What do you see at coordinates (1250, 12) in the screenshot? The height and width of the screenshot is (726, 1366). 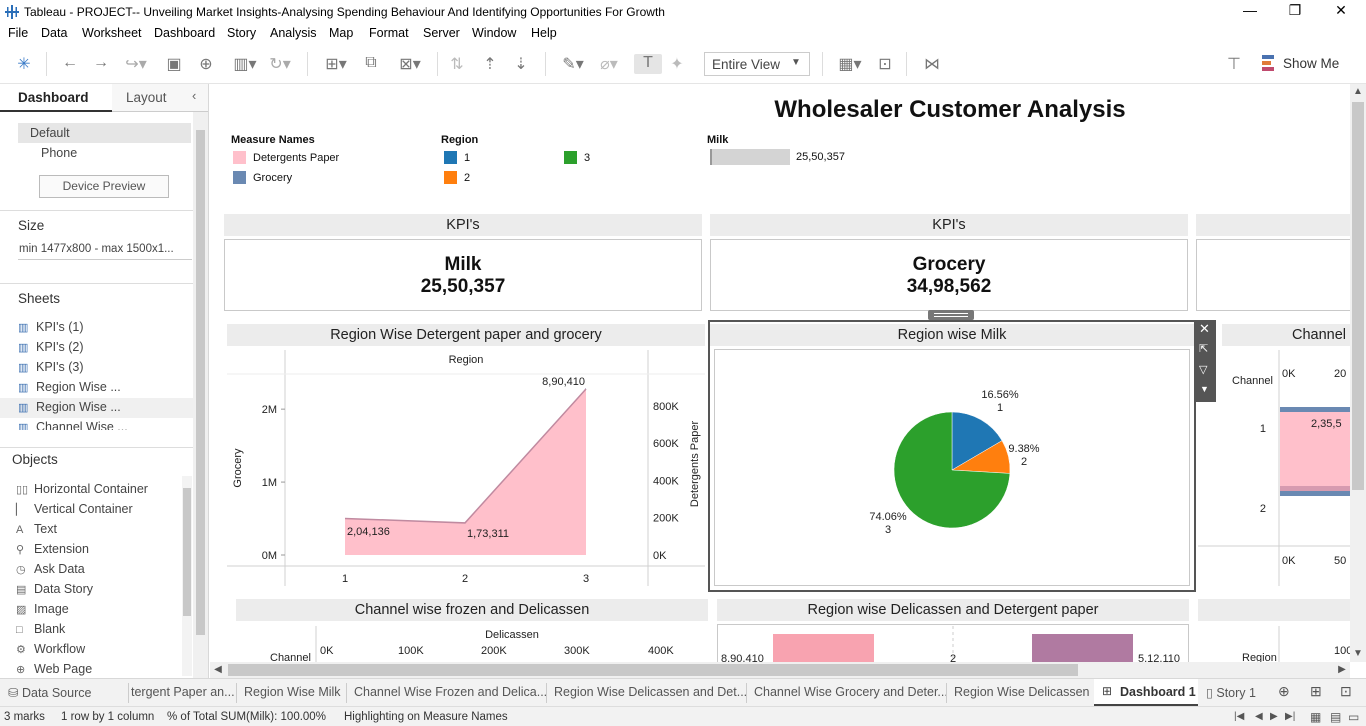 I see `minimize-button: —` at bounding box center [1250, 12].